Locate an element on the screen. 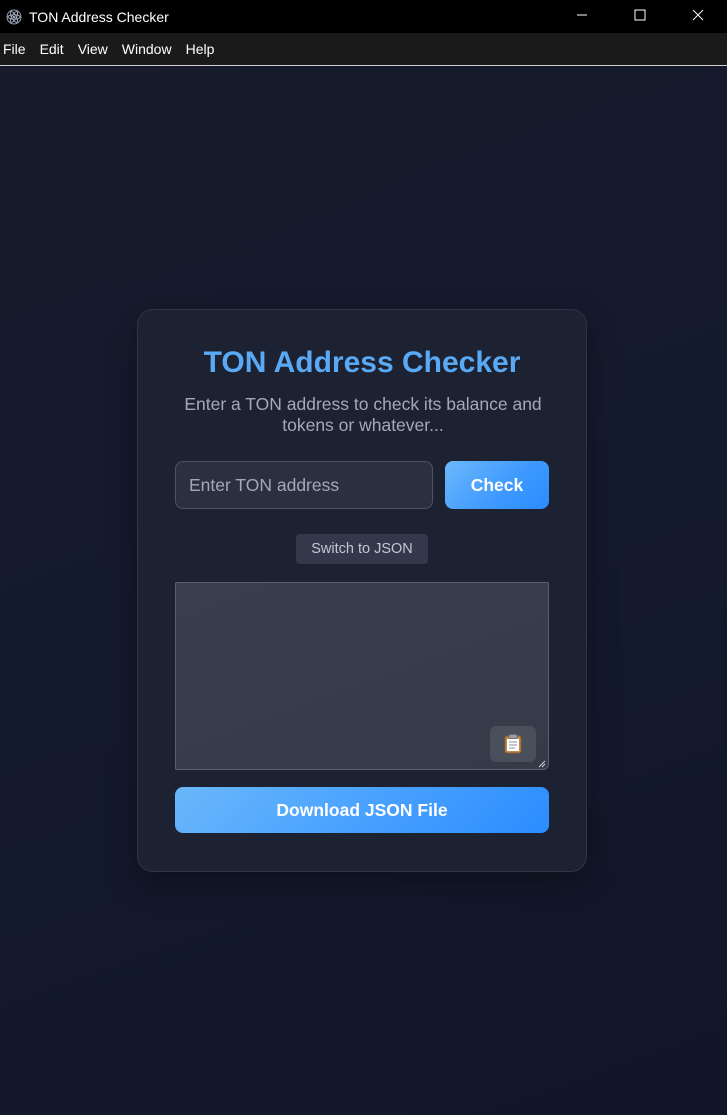  minimize-icon is located at coordinates (582, 15).